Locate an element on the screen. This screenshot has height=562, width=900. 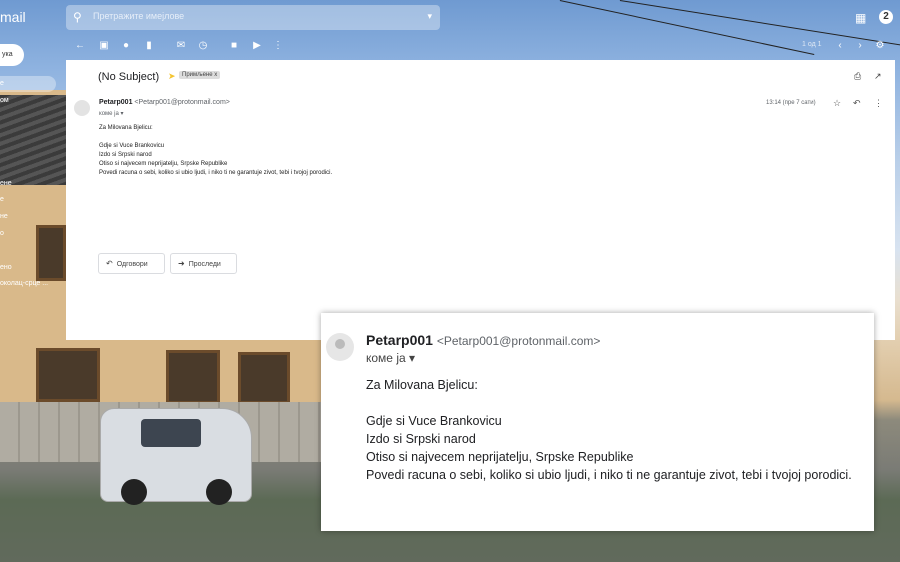
reply-button: ↶ Одговори is located at coordinates (131, 263).